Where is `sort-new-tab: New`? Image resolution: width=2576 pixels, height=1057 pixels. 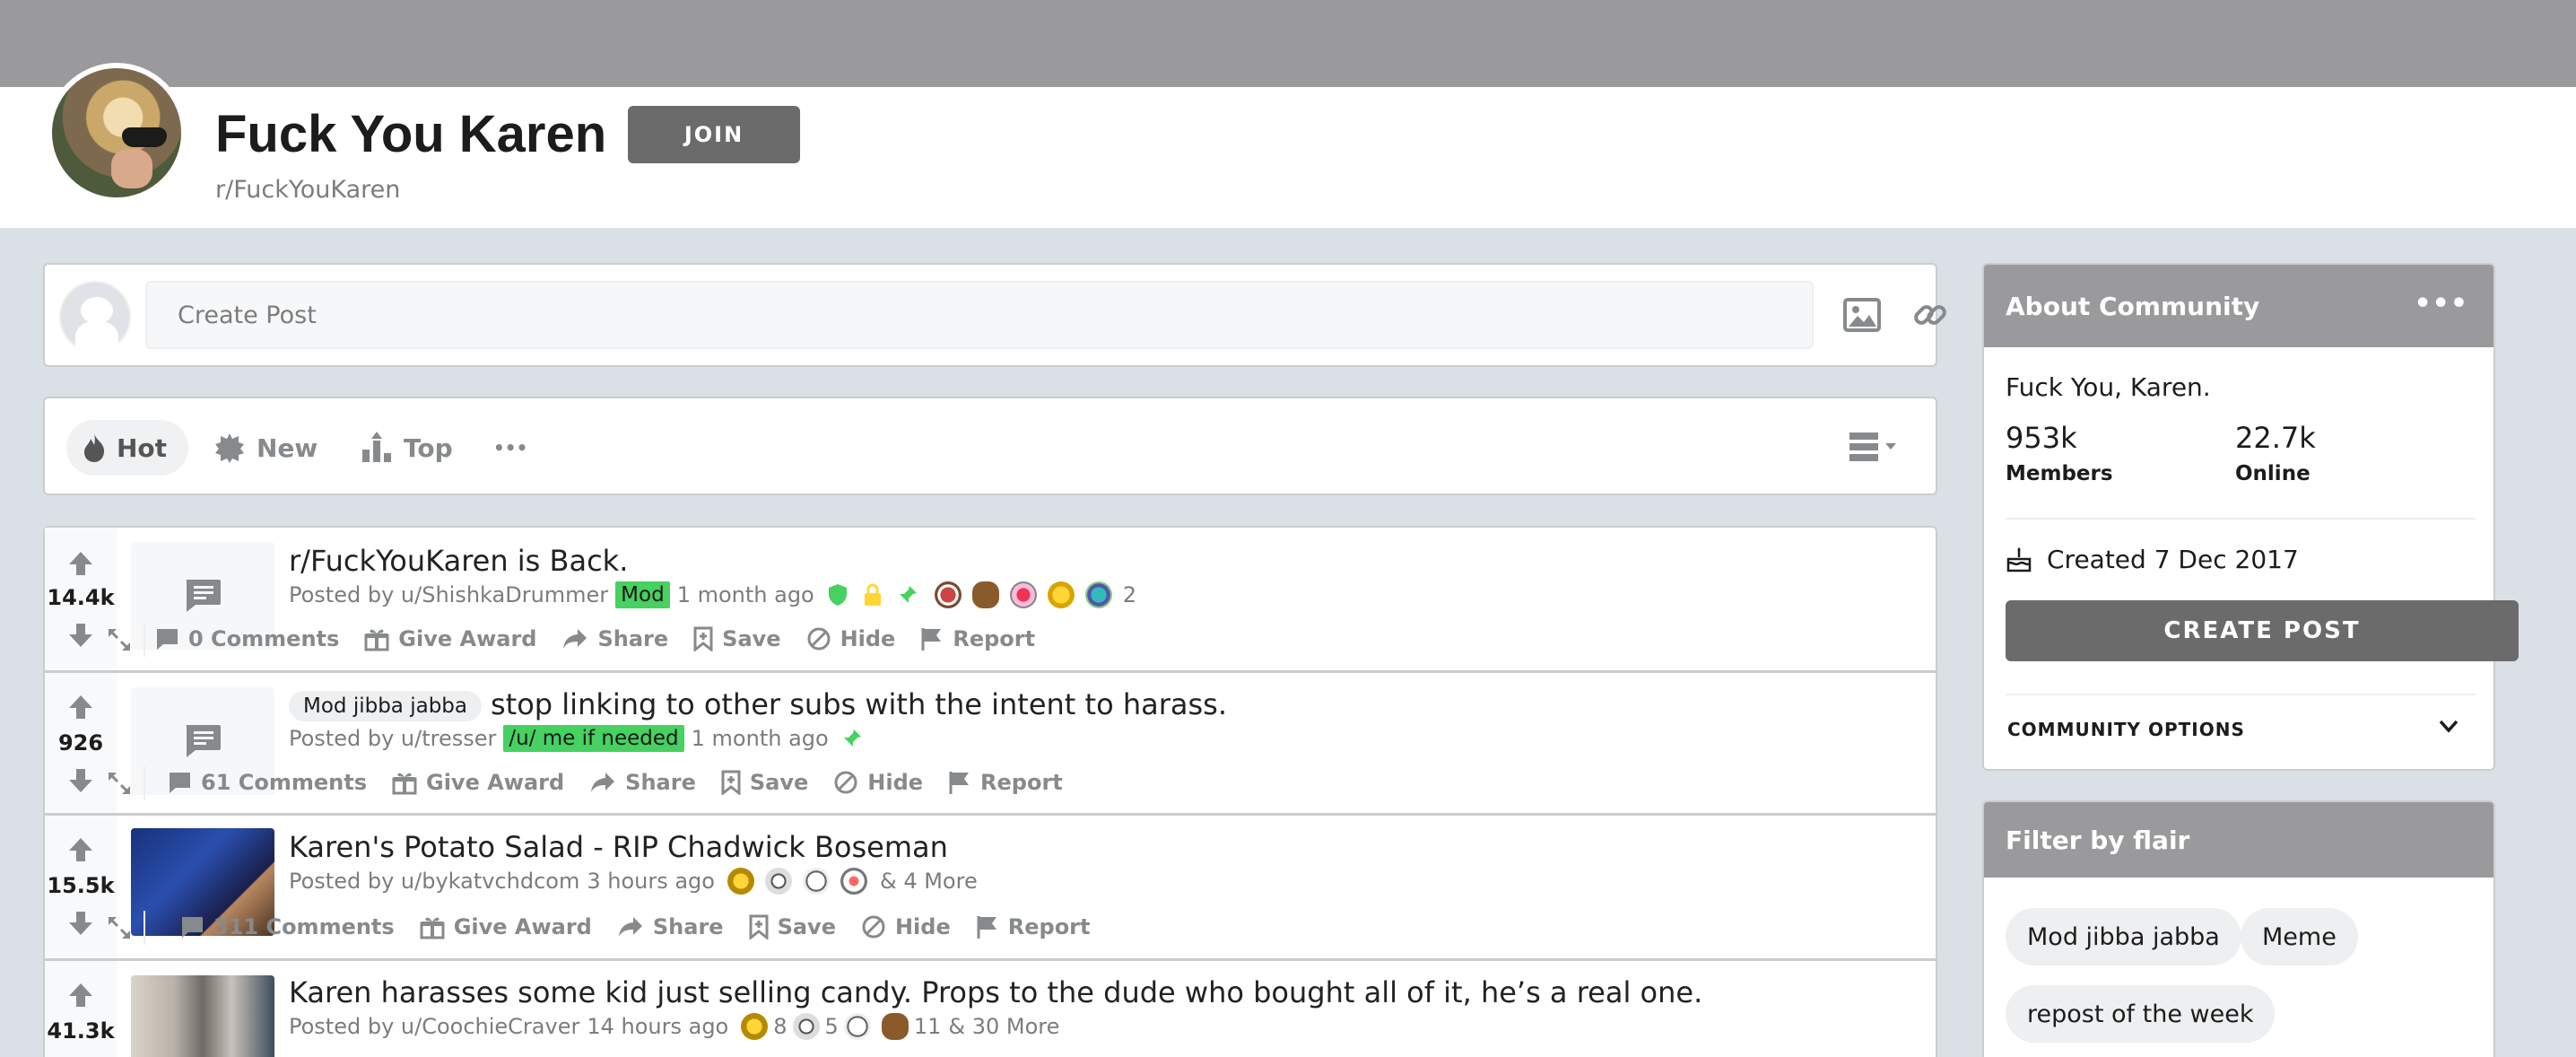 sort-new-tab: New is located at coordinates (265, 448).